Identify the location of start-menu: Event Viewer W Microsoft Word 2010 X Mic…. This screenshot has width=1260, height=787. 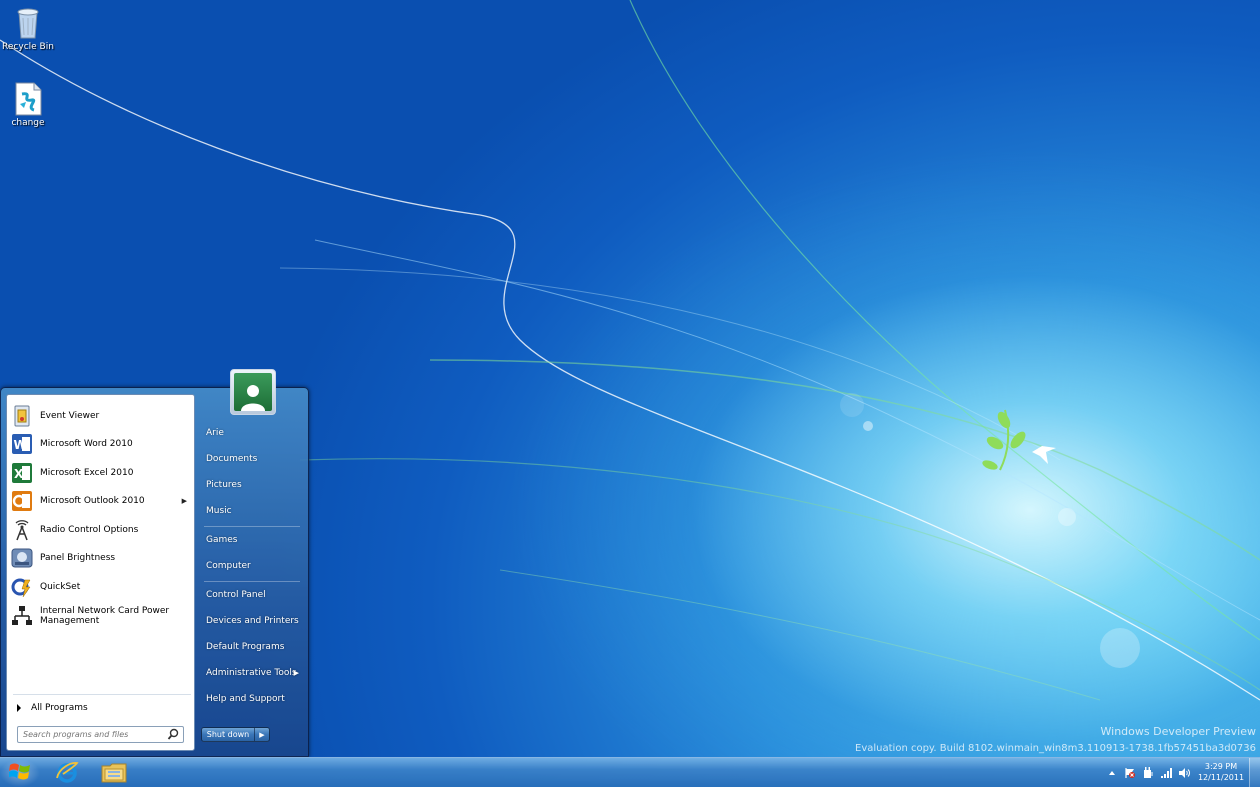
(154, 563).